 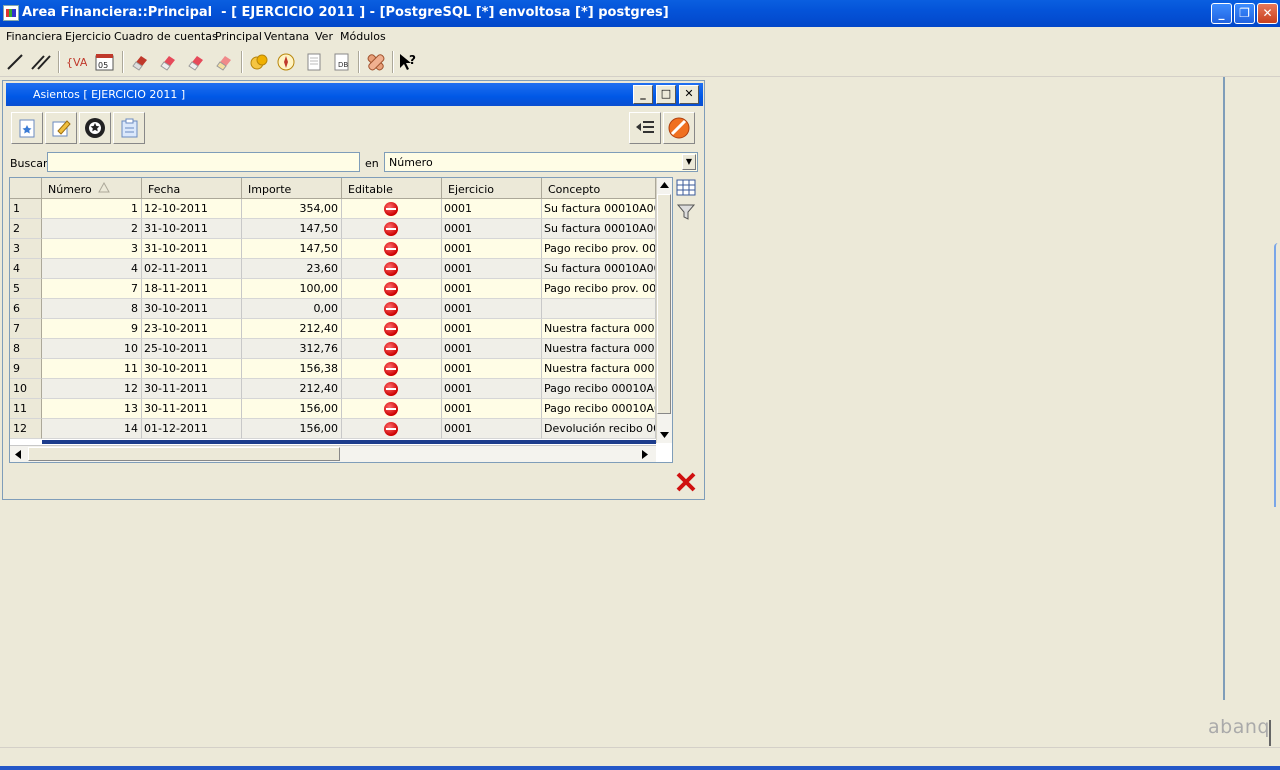 What do you see at coordinates (1267, 13) in the screenshot?
I see `close-button: ✕` at bounding box center [1267, 13].